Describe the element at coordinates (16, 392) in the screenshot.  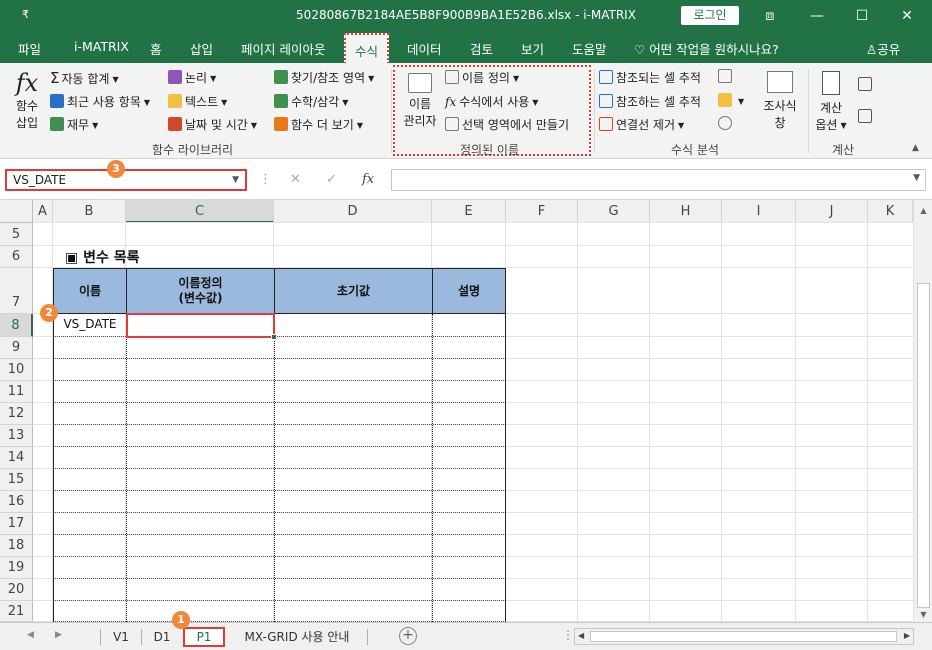
I see `row-header-11: 11` at that location.